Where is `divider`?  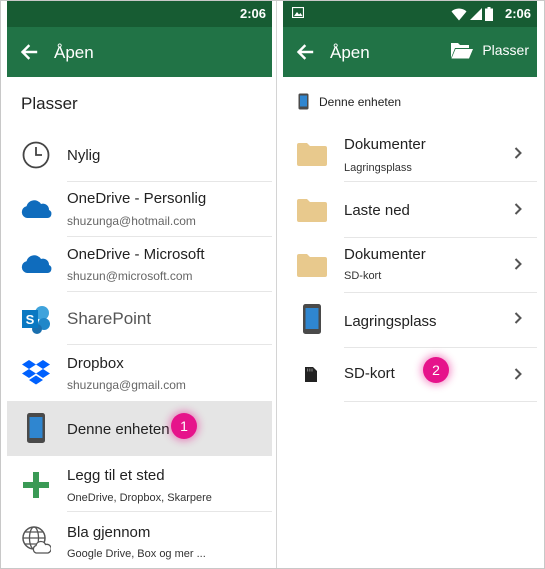
divider is located at coordinates (440, 401).